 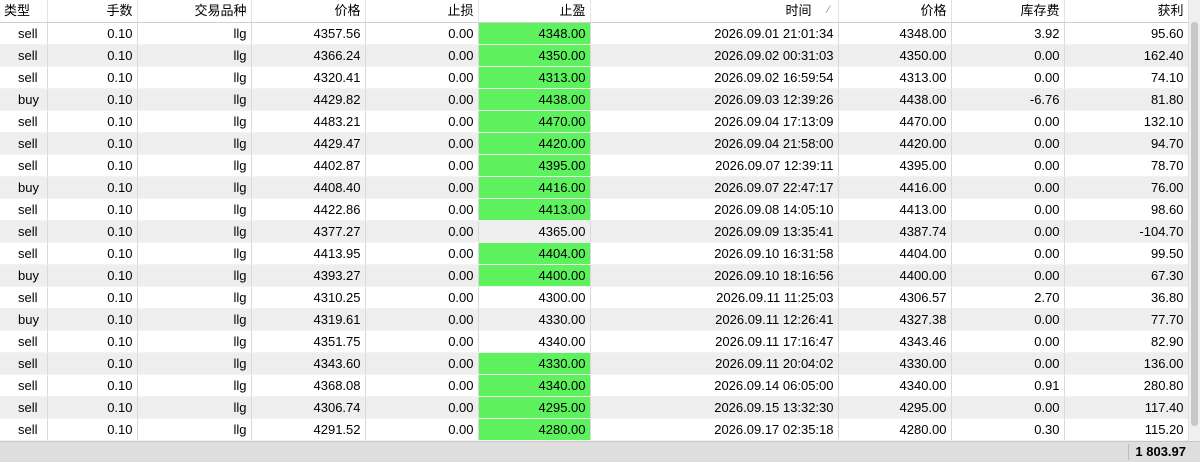 What do you see at coordinates (895, 341) in the screenshot?
I see `cell-close-price: 4343.46` at bounding box center [895, 341].